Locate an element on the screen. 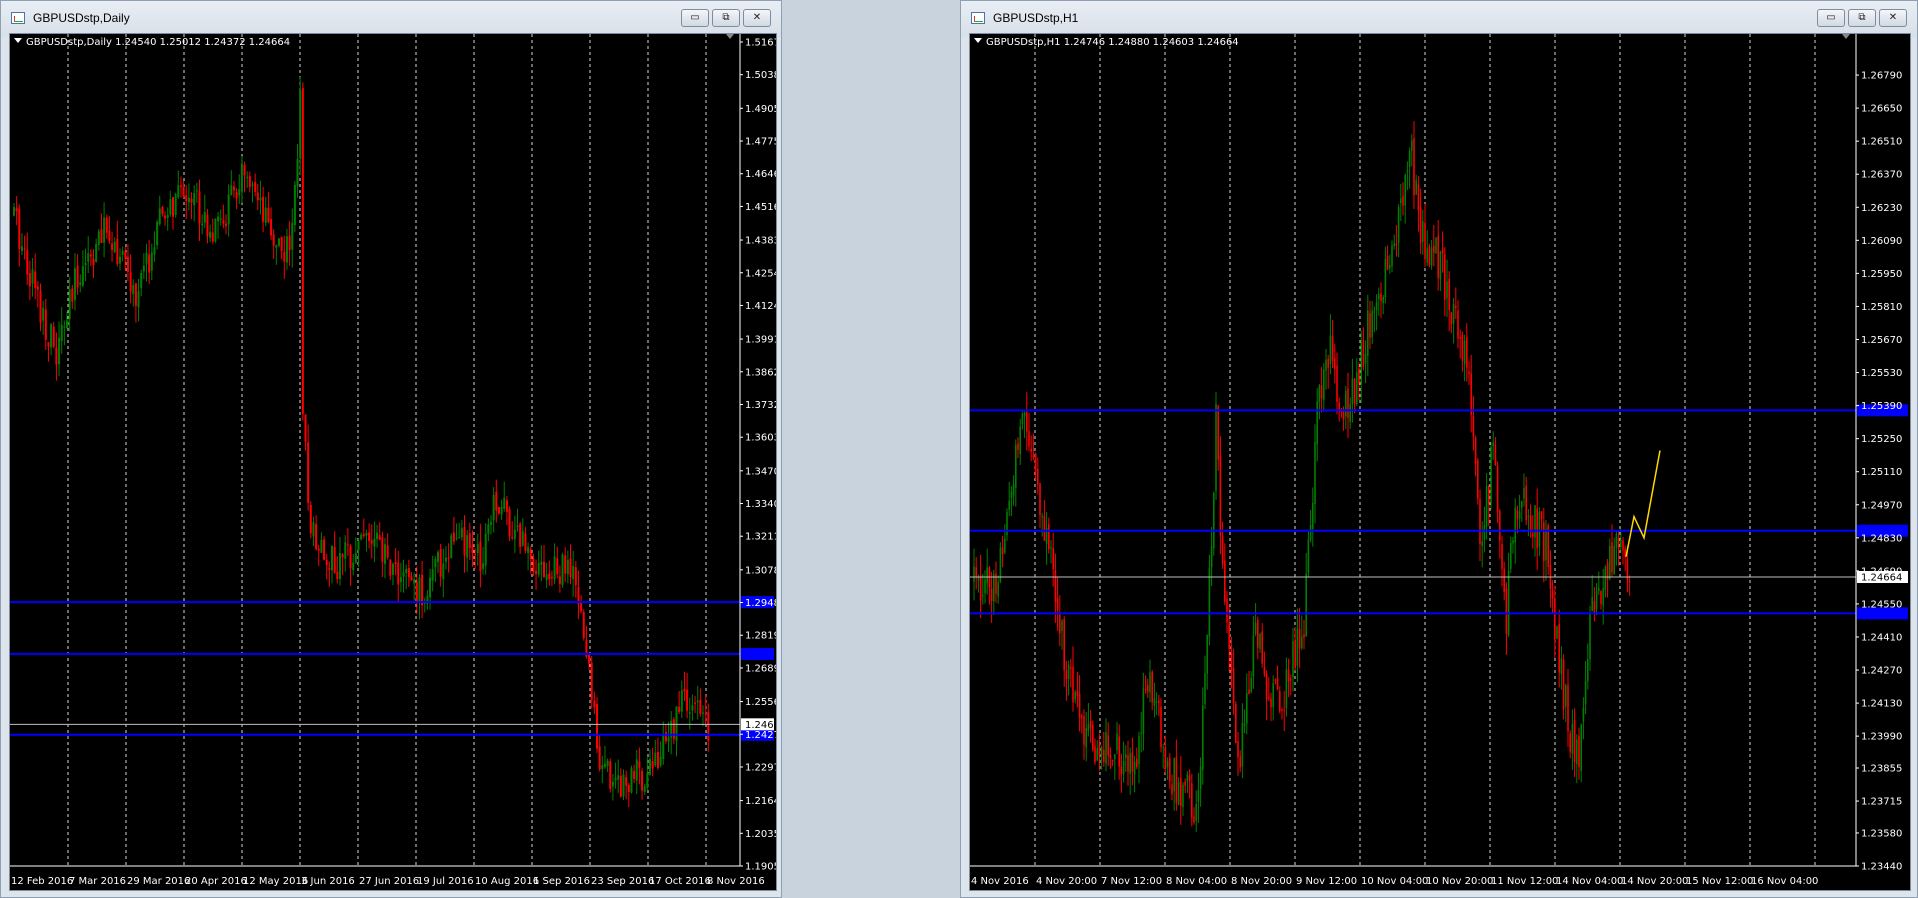 Image resolution: width=1918 pixels, height=898 pixels. price-tick-label: 1.32110 is located at coordinates (760, 537).